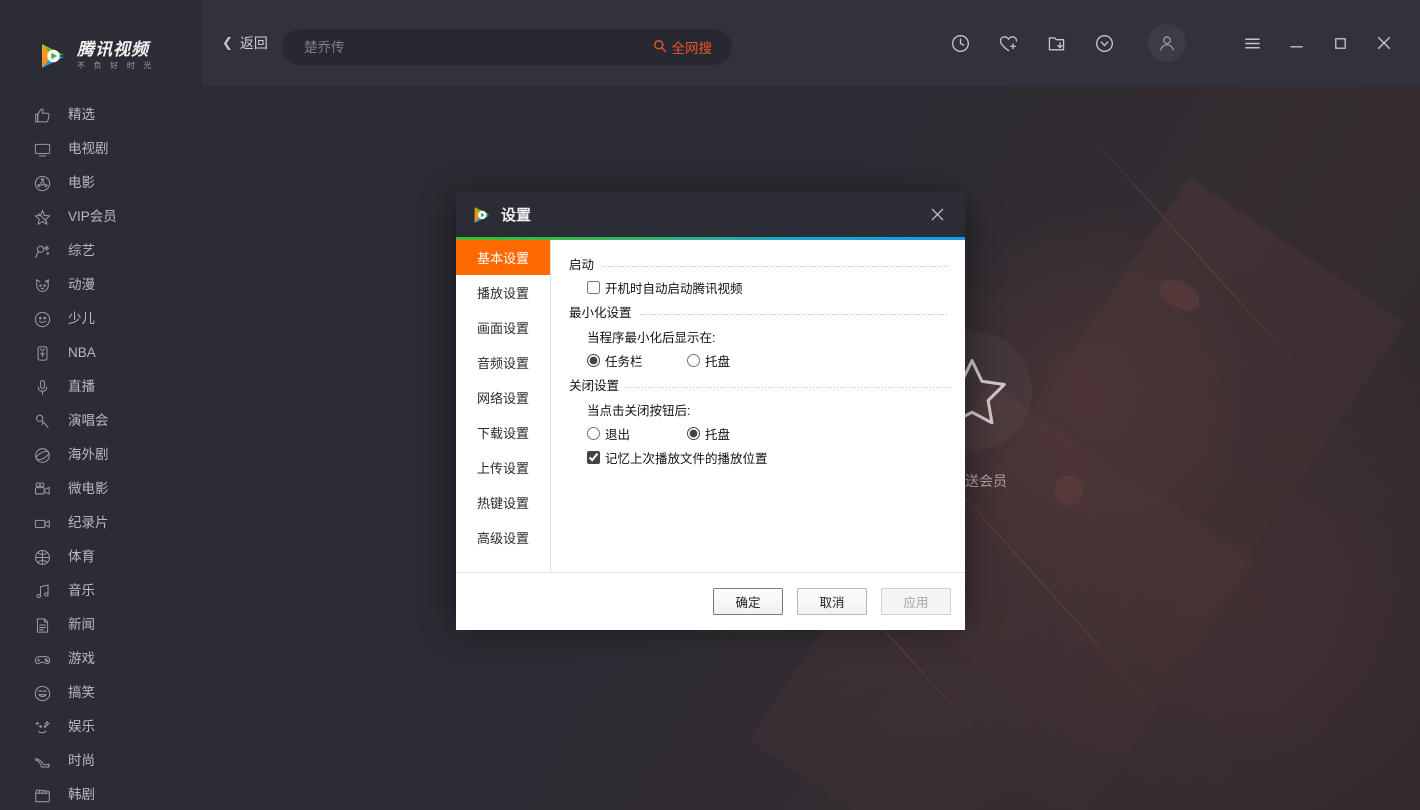  Describe the element at coordinates (88, 148) in the screenshot. I see `sidebar-item-label: 电视剧` at that location.